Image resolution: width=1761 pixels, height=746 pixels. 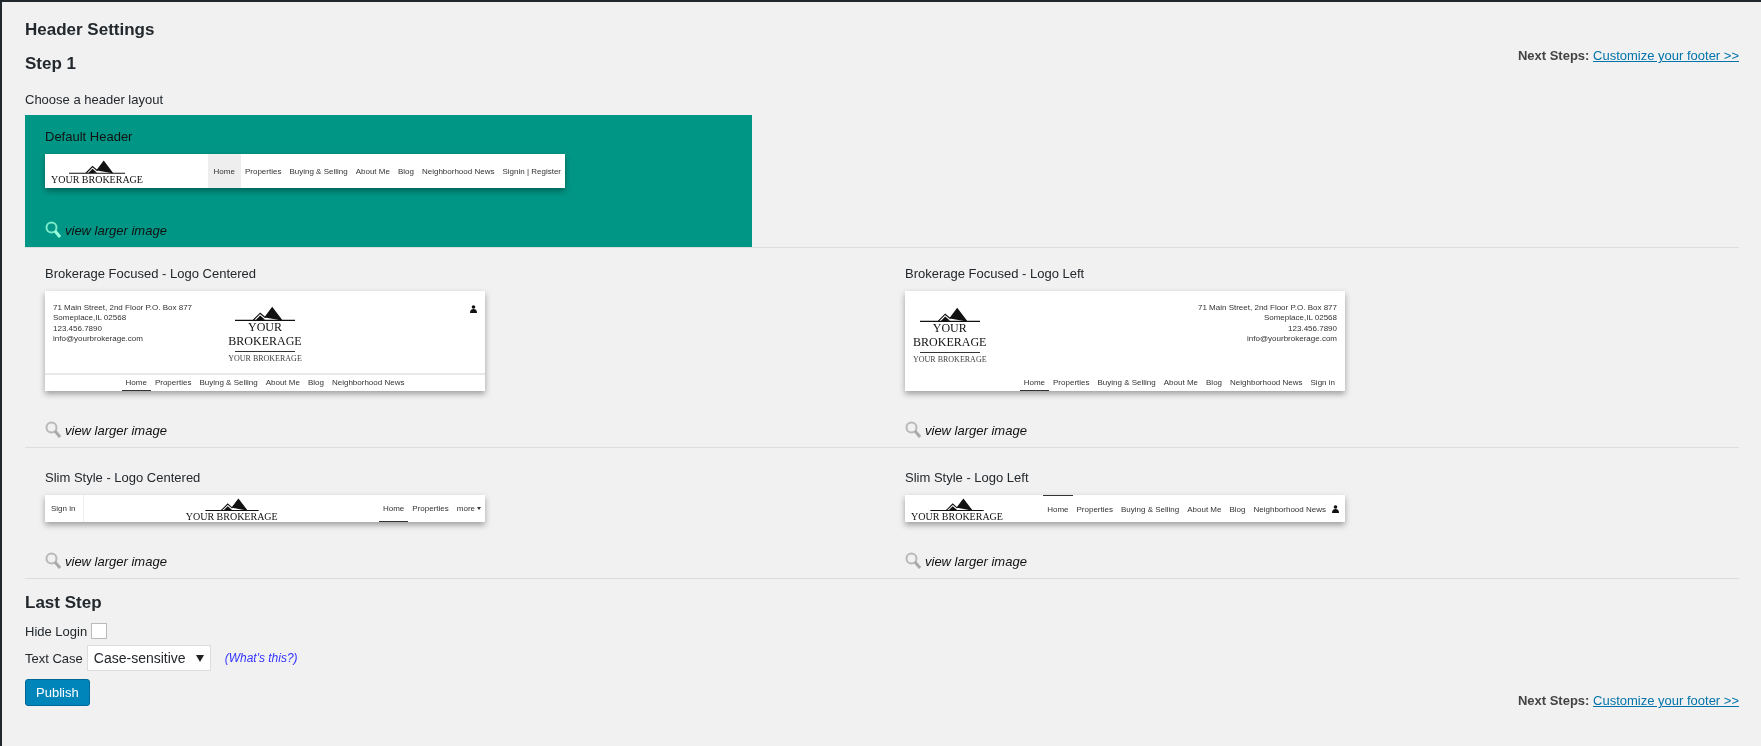 I want to click on publish-button: Publish, so click(x=57, y=692).